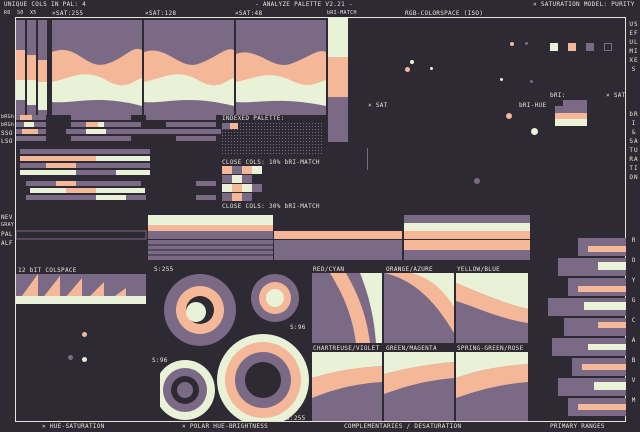 The width and height of the screenshot is (640, 432). I want to click on hue-letter-c: C, so click(634, 320).